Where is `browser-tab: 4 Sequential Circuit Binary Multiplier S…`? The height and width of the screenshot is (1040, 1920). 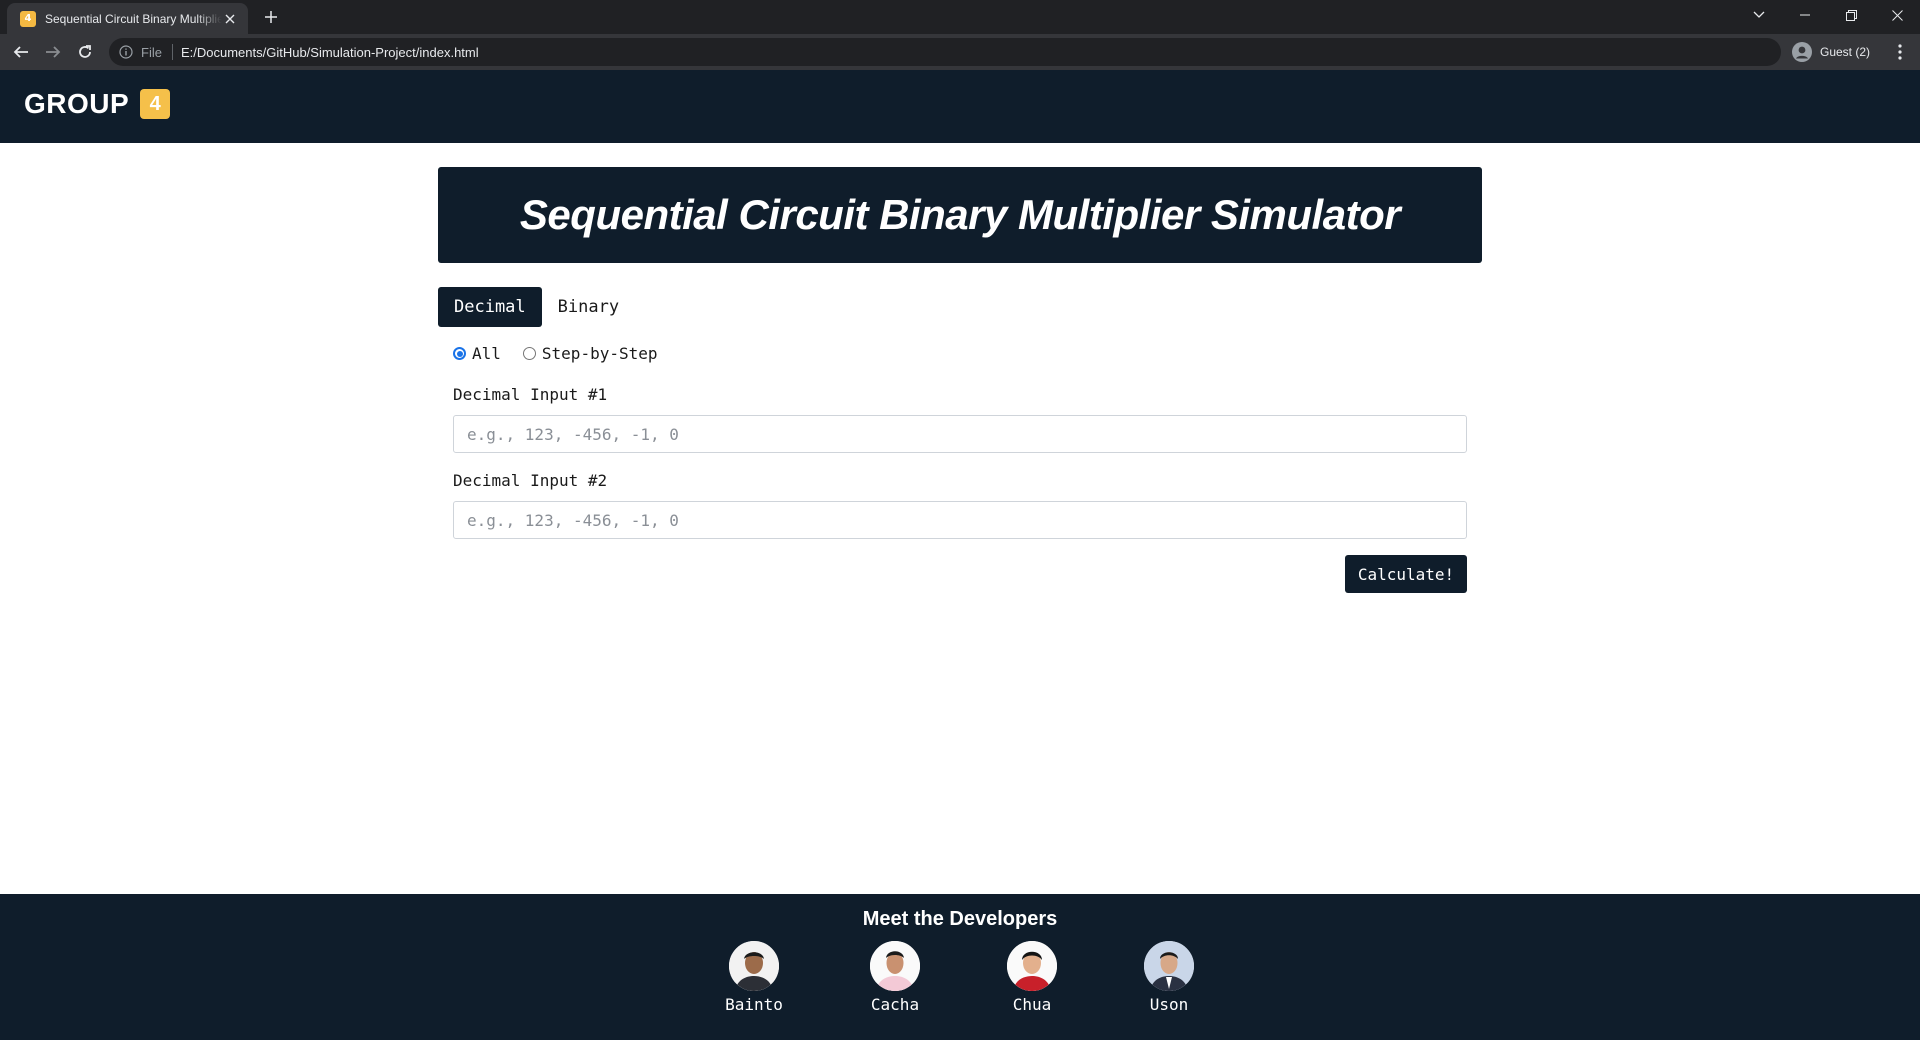 browser-tab: 4 Sequential Circuit Binary Multiplier S… is located at coordinates (127, 18).